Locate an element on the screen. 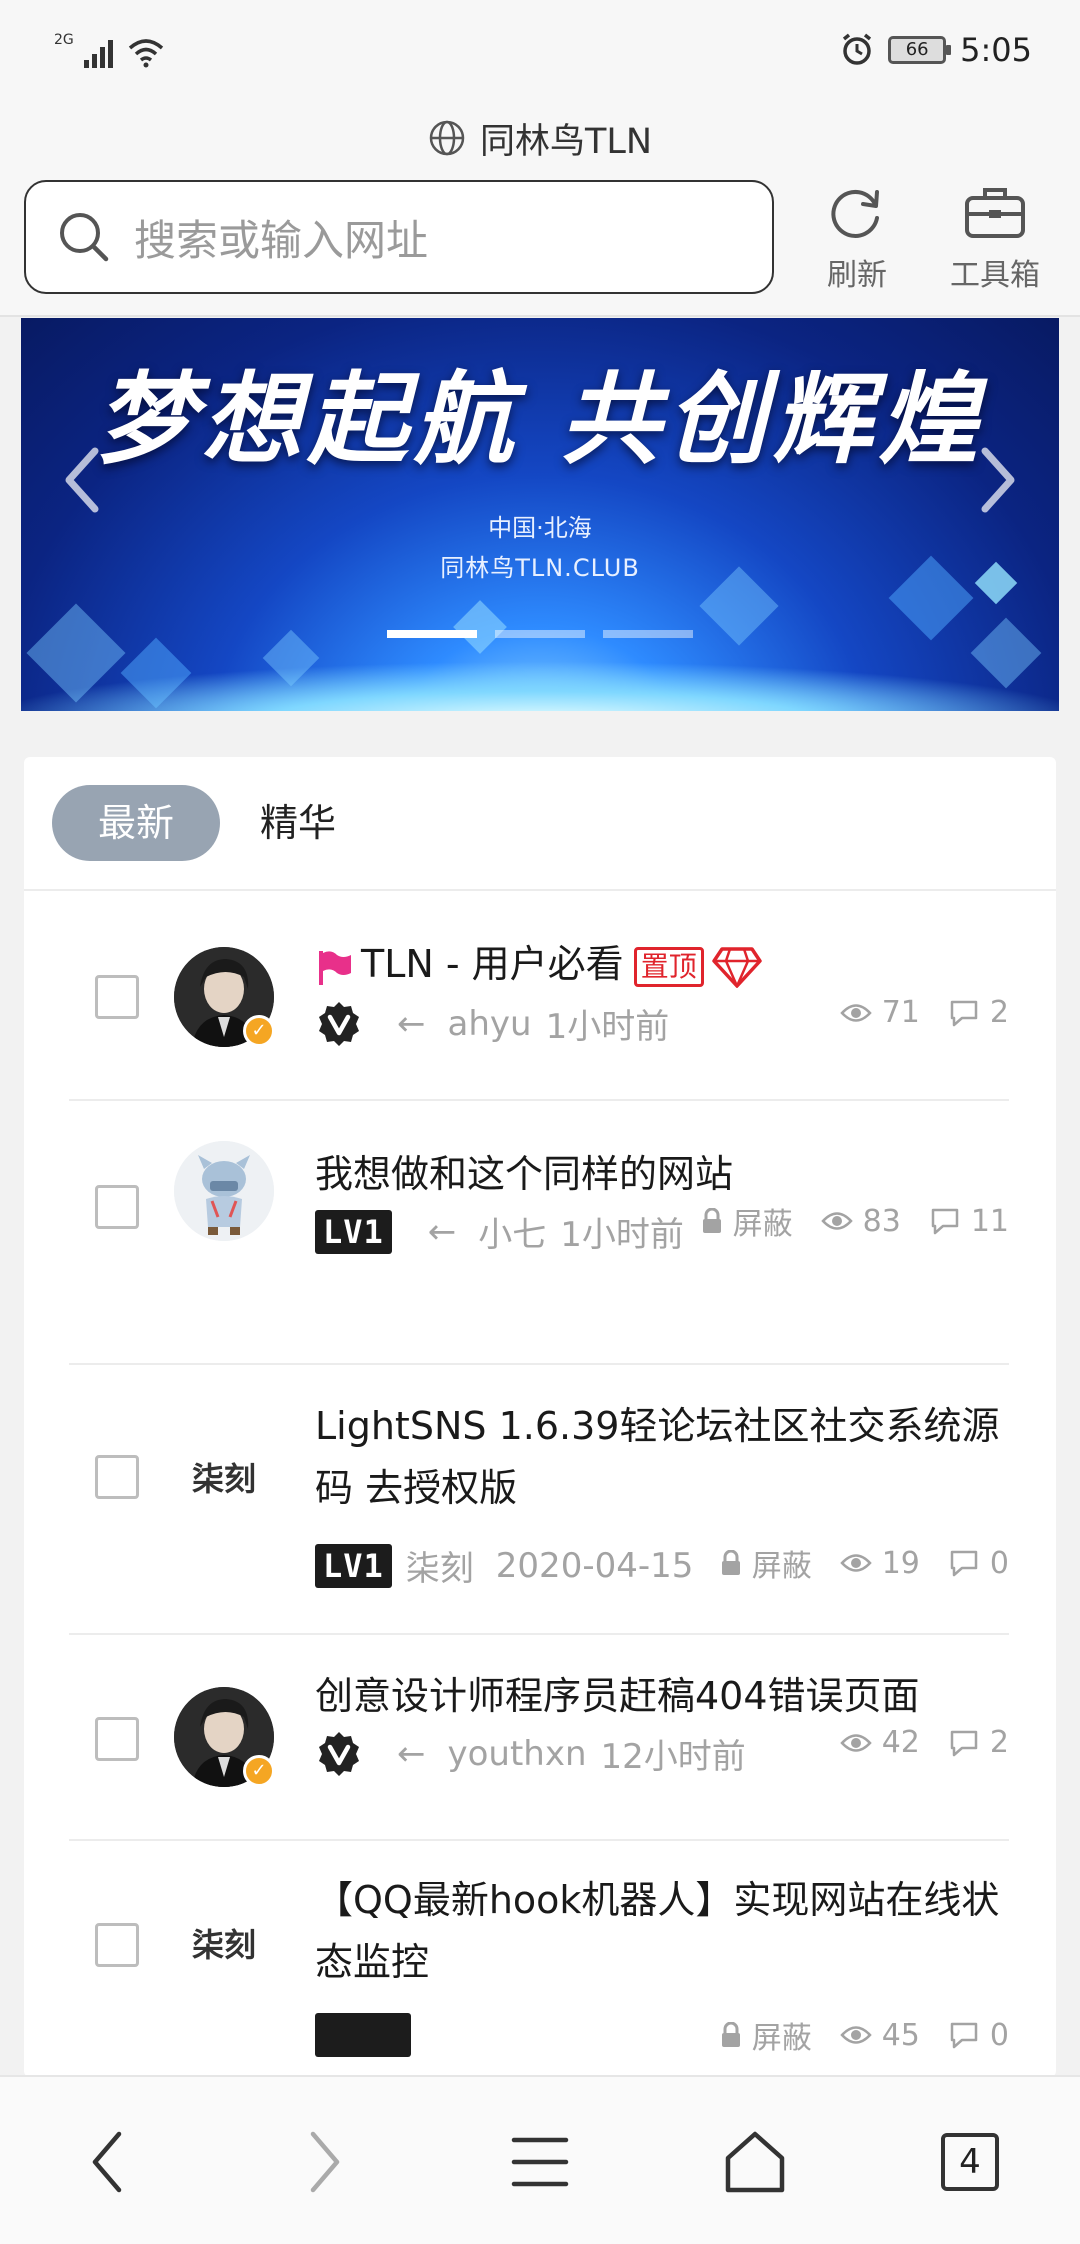 The width and height of the screenshot is (1080, 2244). level-badge is located at coordinates (363, 2035).